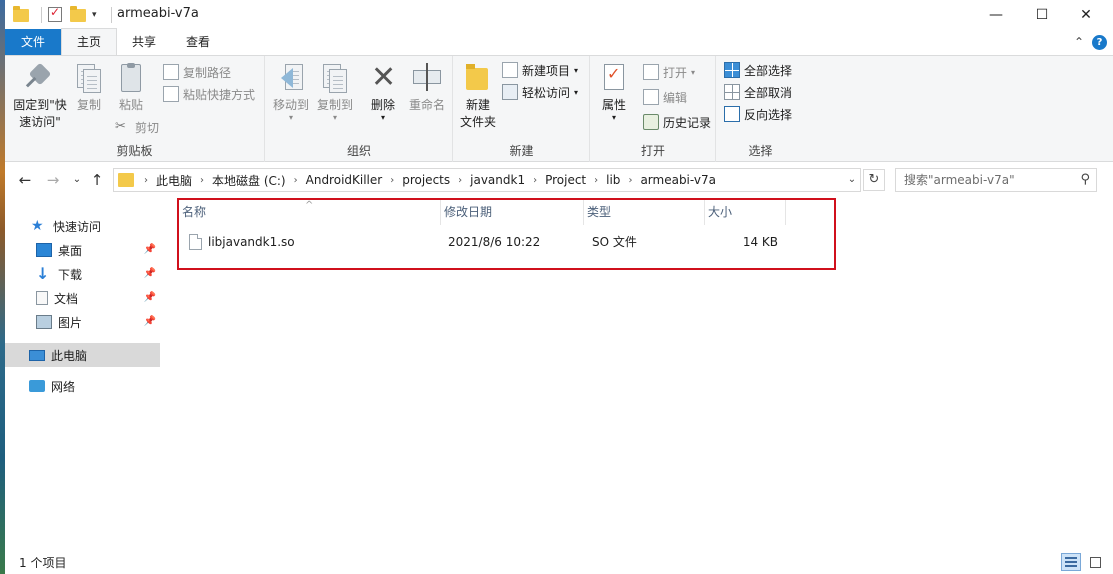  Describe the element at coordinates (384, 77) in the screenshot. I see `delete-x-icon: ✕` at that location.